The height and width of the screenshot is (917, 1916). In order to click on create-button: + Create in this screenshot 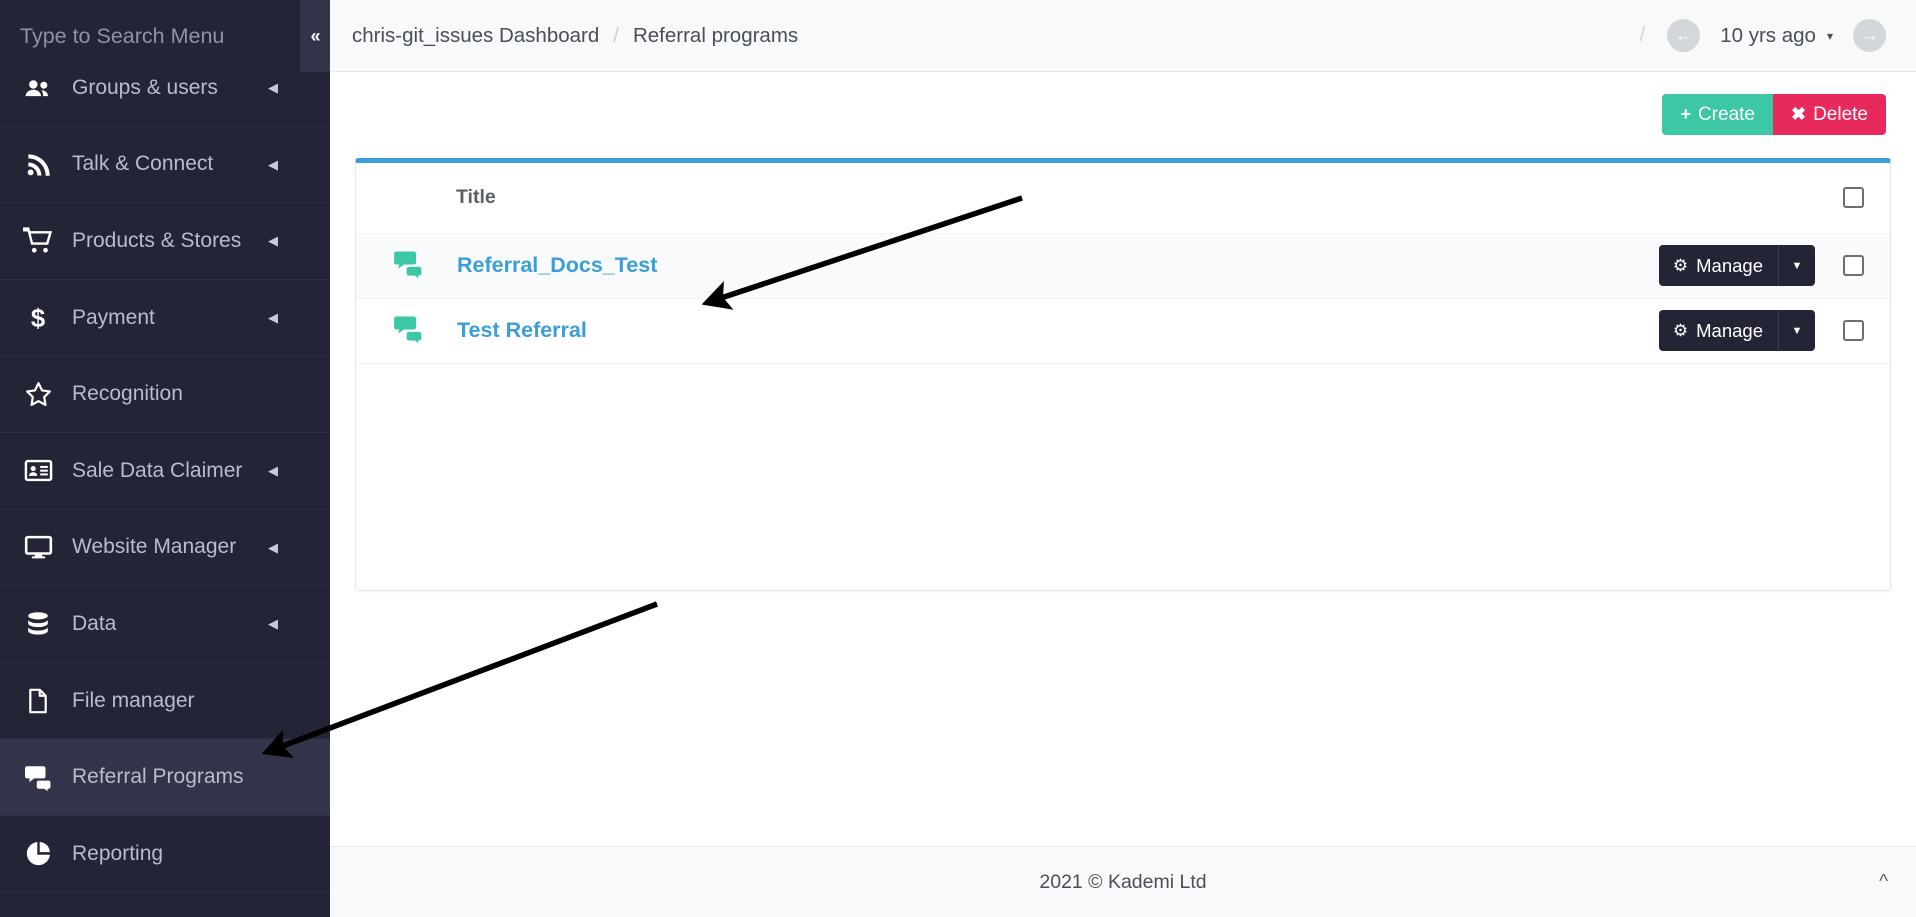, I will do `click(1717, 114)`.